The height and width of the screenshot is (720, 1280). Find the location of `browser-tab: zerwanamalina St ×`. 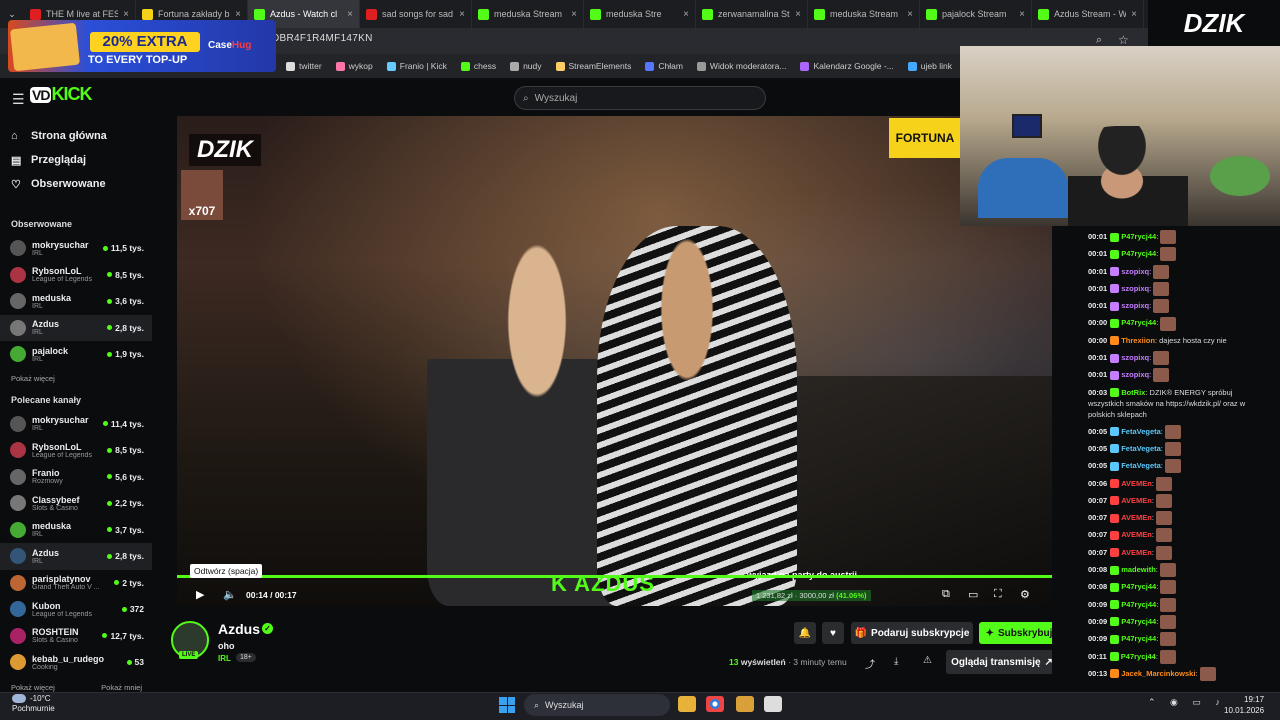

browser-tab: zerwanamalina St × is located at coordinates (752, 14).